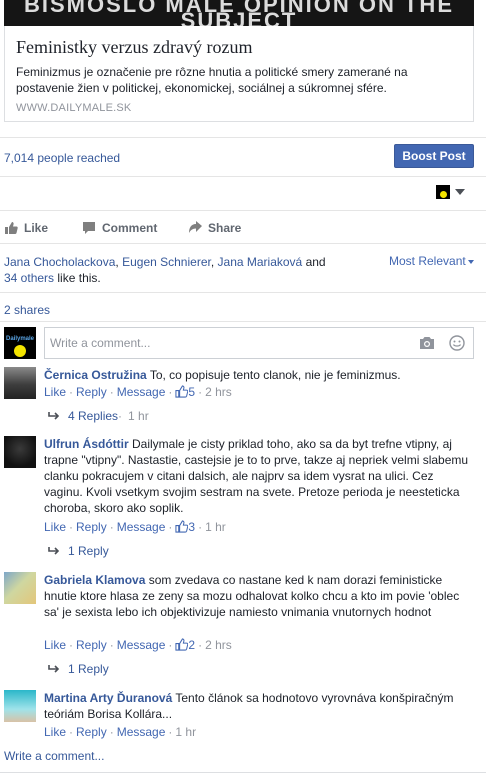  What do you see at coordinates (88, 669) in the screenshot?
I see `replies-count: 1 Reply` at bounding box center [88, 669].